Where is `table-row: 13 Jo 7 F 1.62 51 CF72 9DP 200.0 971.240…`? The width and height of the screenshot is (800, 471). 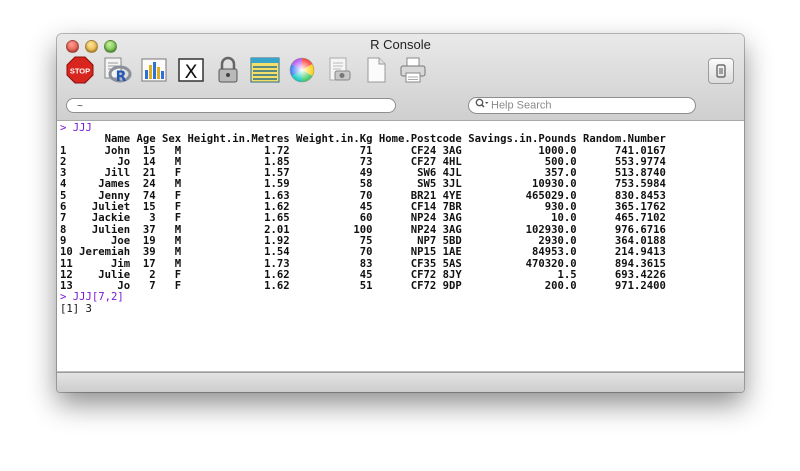 table-row: 13 Jo 7 F 1.62 51 CF72 9DP 200.0 971.240… is located at coordinates (363, 286).